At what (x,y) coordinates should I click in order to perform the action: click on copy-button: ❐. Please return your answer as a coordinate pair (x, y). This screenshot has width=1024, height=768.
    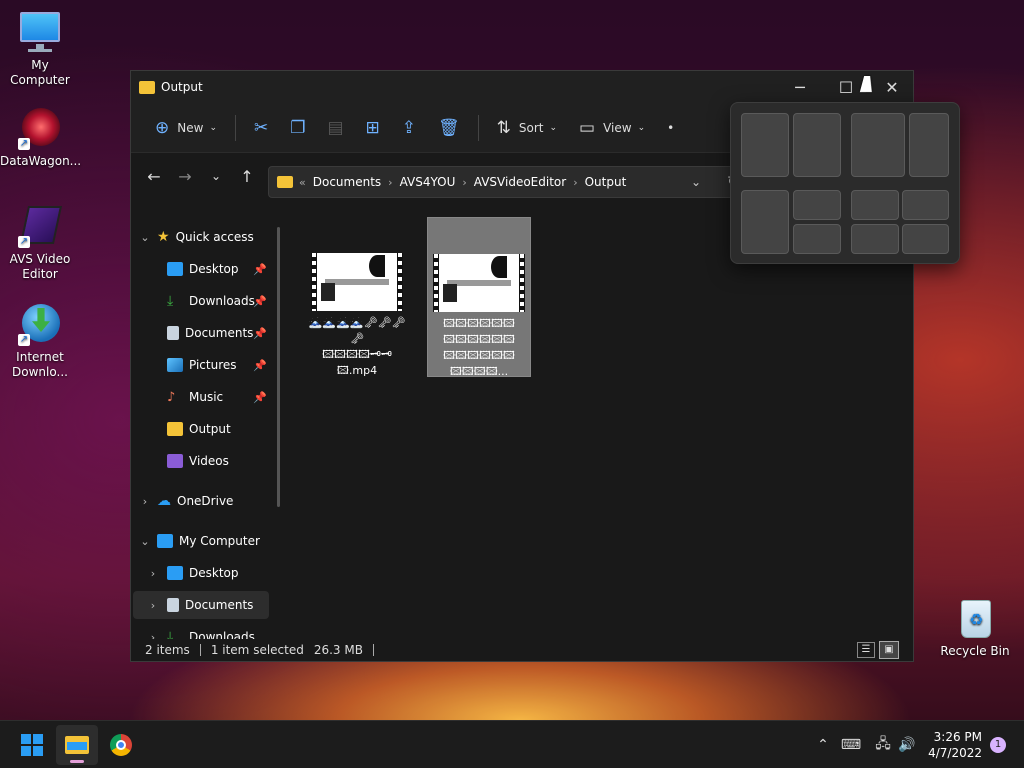
    Looking at the image, I should click on (297, 128).